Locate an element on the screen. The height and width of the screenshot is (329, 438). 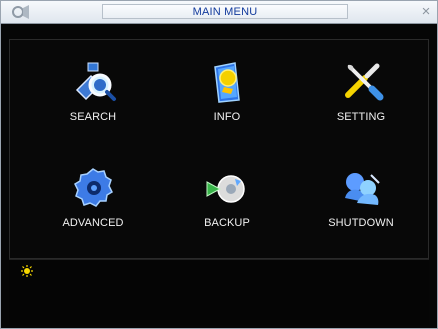
title-panel: MAIN MENU is located at coordinates (225, 11).